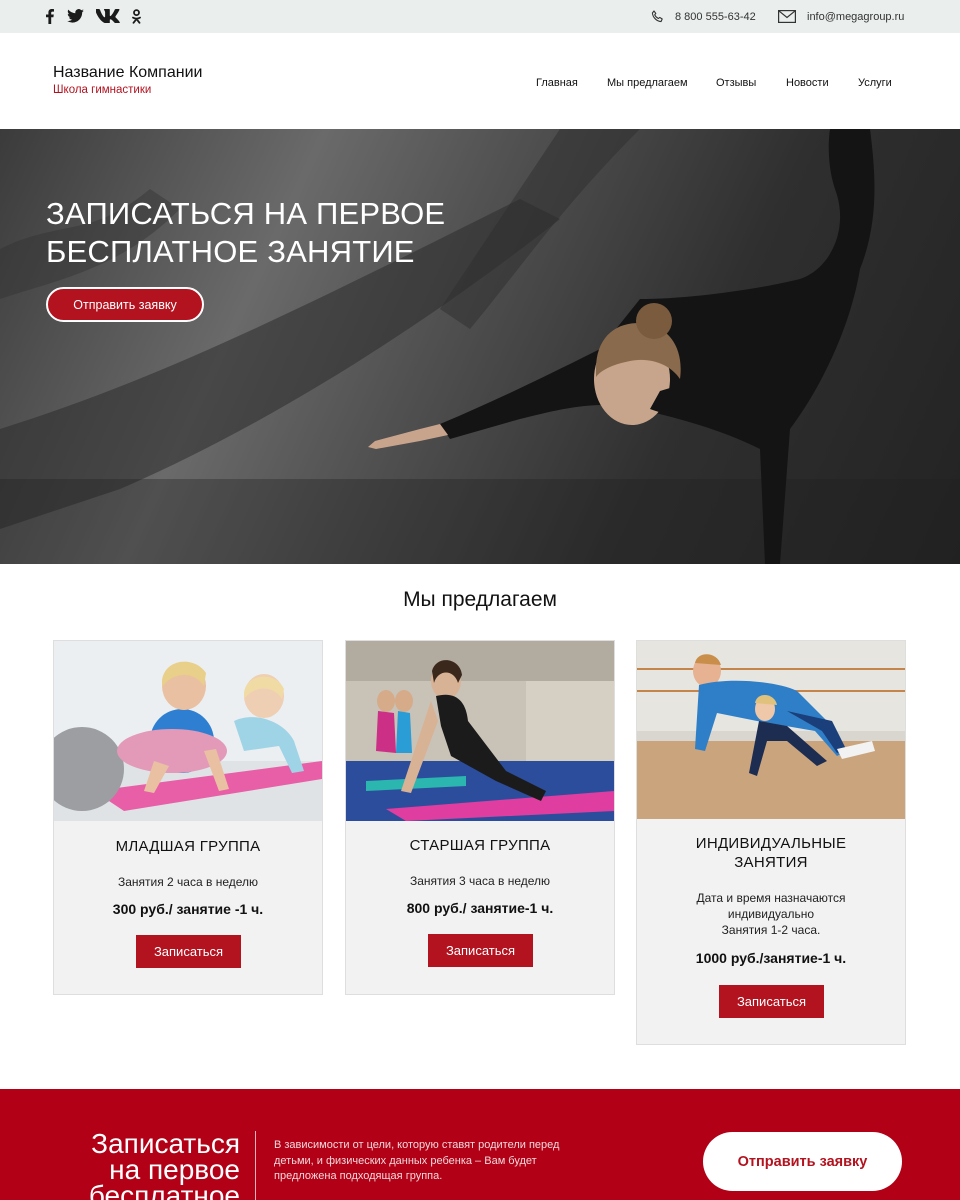 Image resolution: width=960 pixels, height=1200 pixels. I want to click on email-contact: info@megagroup.ru, so click(841, 16).